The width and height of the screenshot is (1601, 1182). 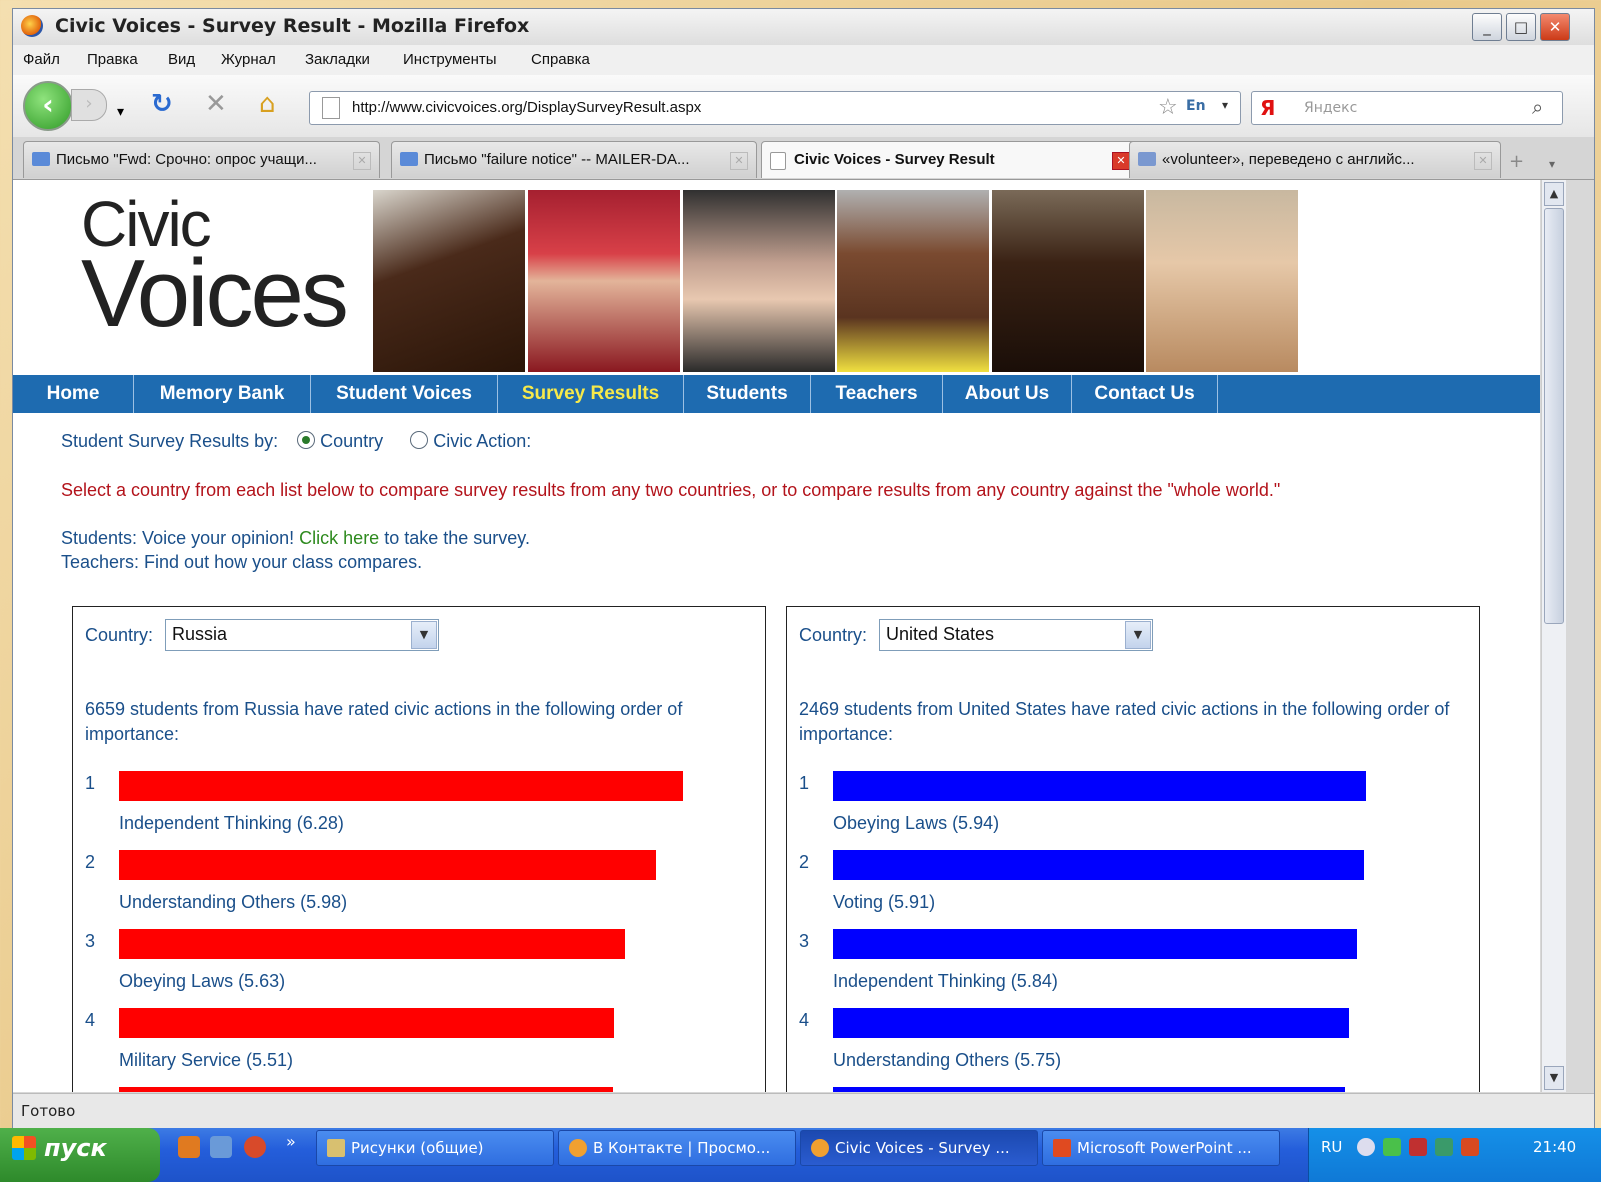 I want to click on back-button: ‹, so click(x=48, y=106).